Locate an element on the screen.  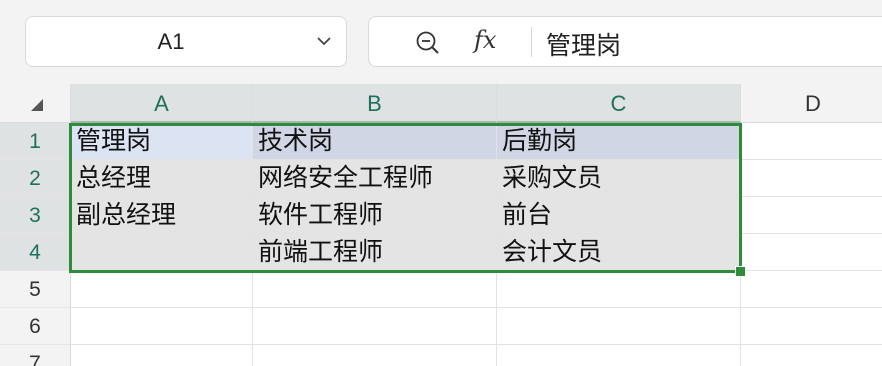
name-box-value: A1 is located at coordinates (171, 41).